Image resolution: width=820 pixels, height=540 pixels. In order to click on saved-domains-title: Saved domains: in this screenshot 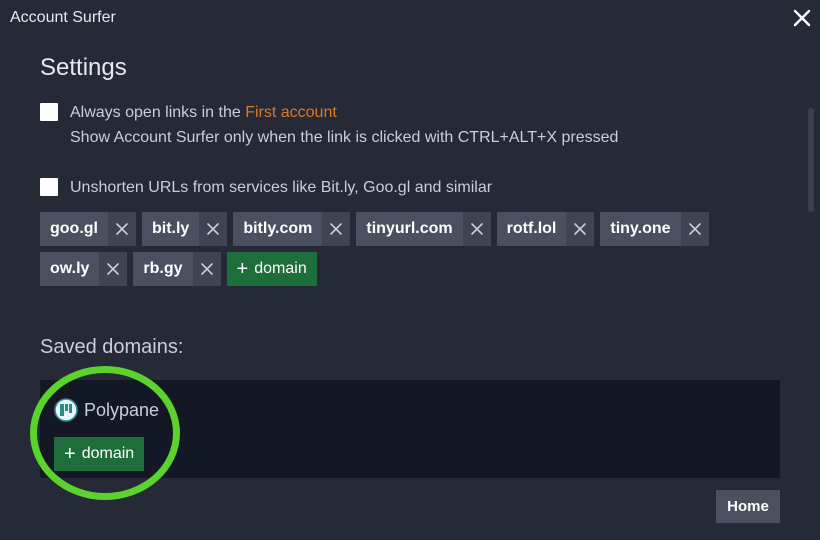, I will do `click(112, 347)`.